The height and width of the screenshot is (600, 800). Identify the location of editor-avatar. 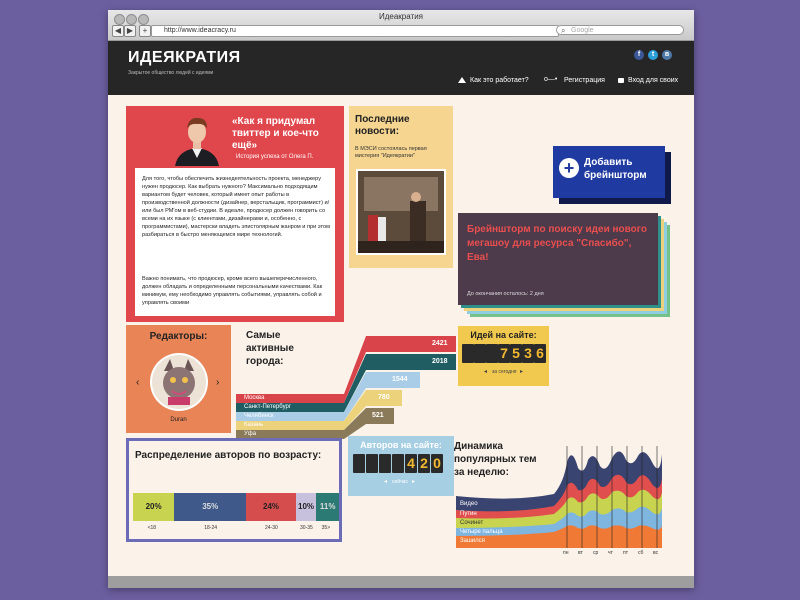
(179, 382).